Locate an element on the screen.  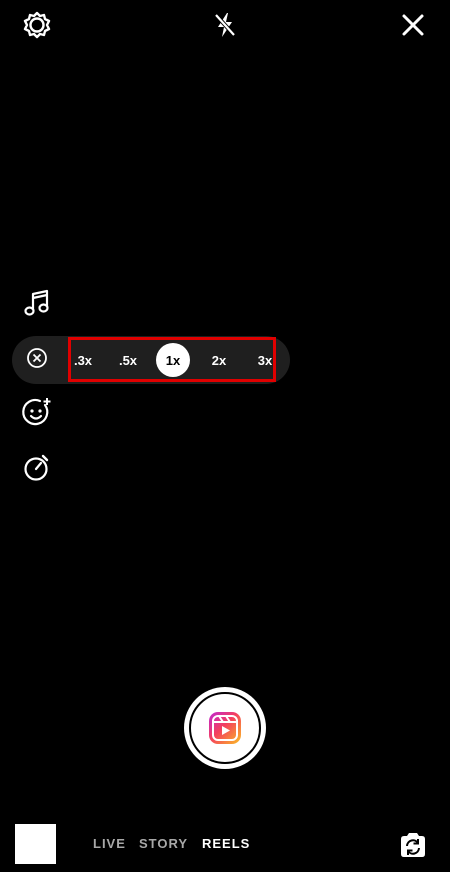
effects-face-icon is located at coordinates (37, 414).